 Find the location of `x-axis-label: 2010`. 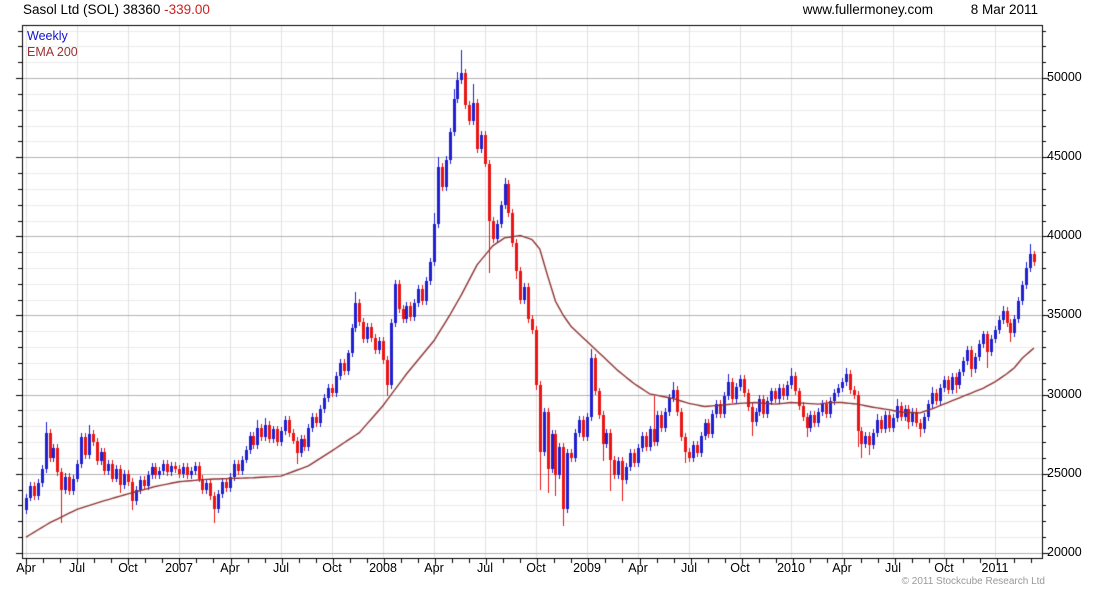

x-axis-label: 2010 is located at coordinates (791, 568).